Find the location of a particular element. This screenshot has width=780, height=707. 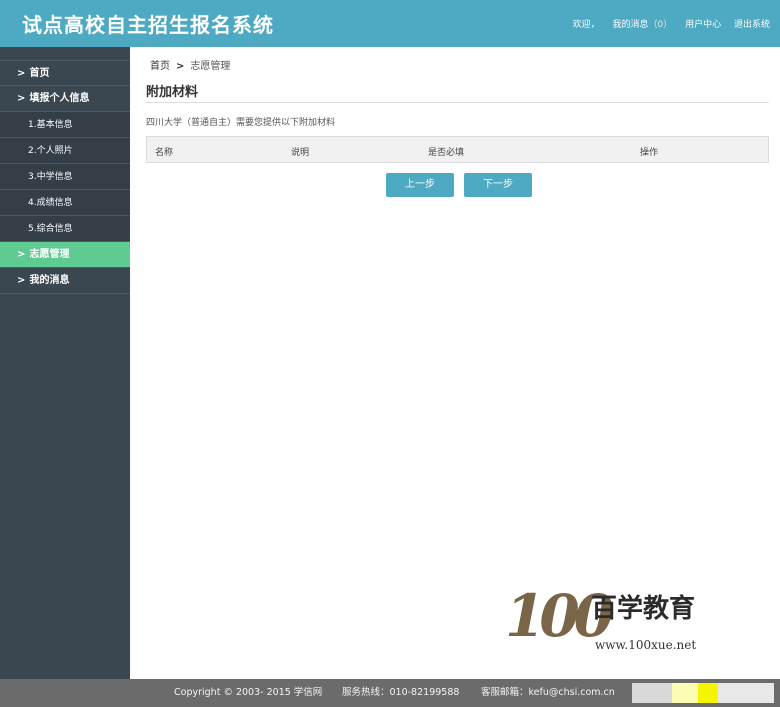

sidebar-item-personal-photo: 2.个人照片 is located at coordinates (65, 151).